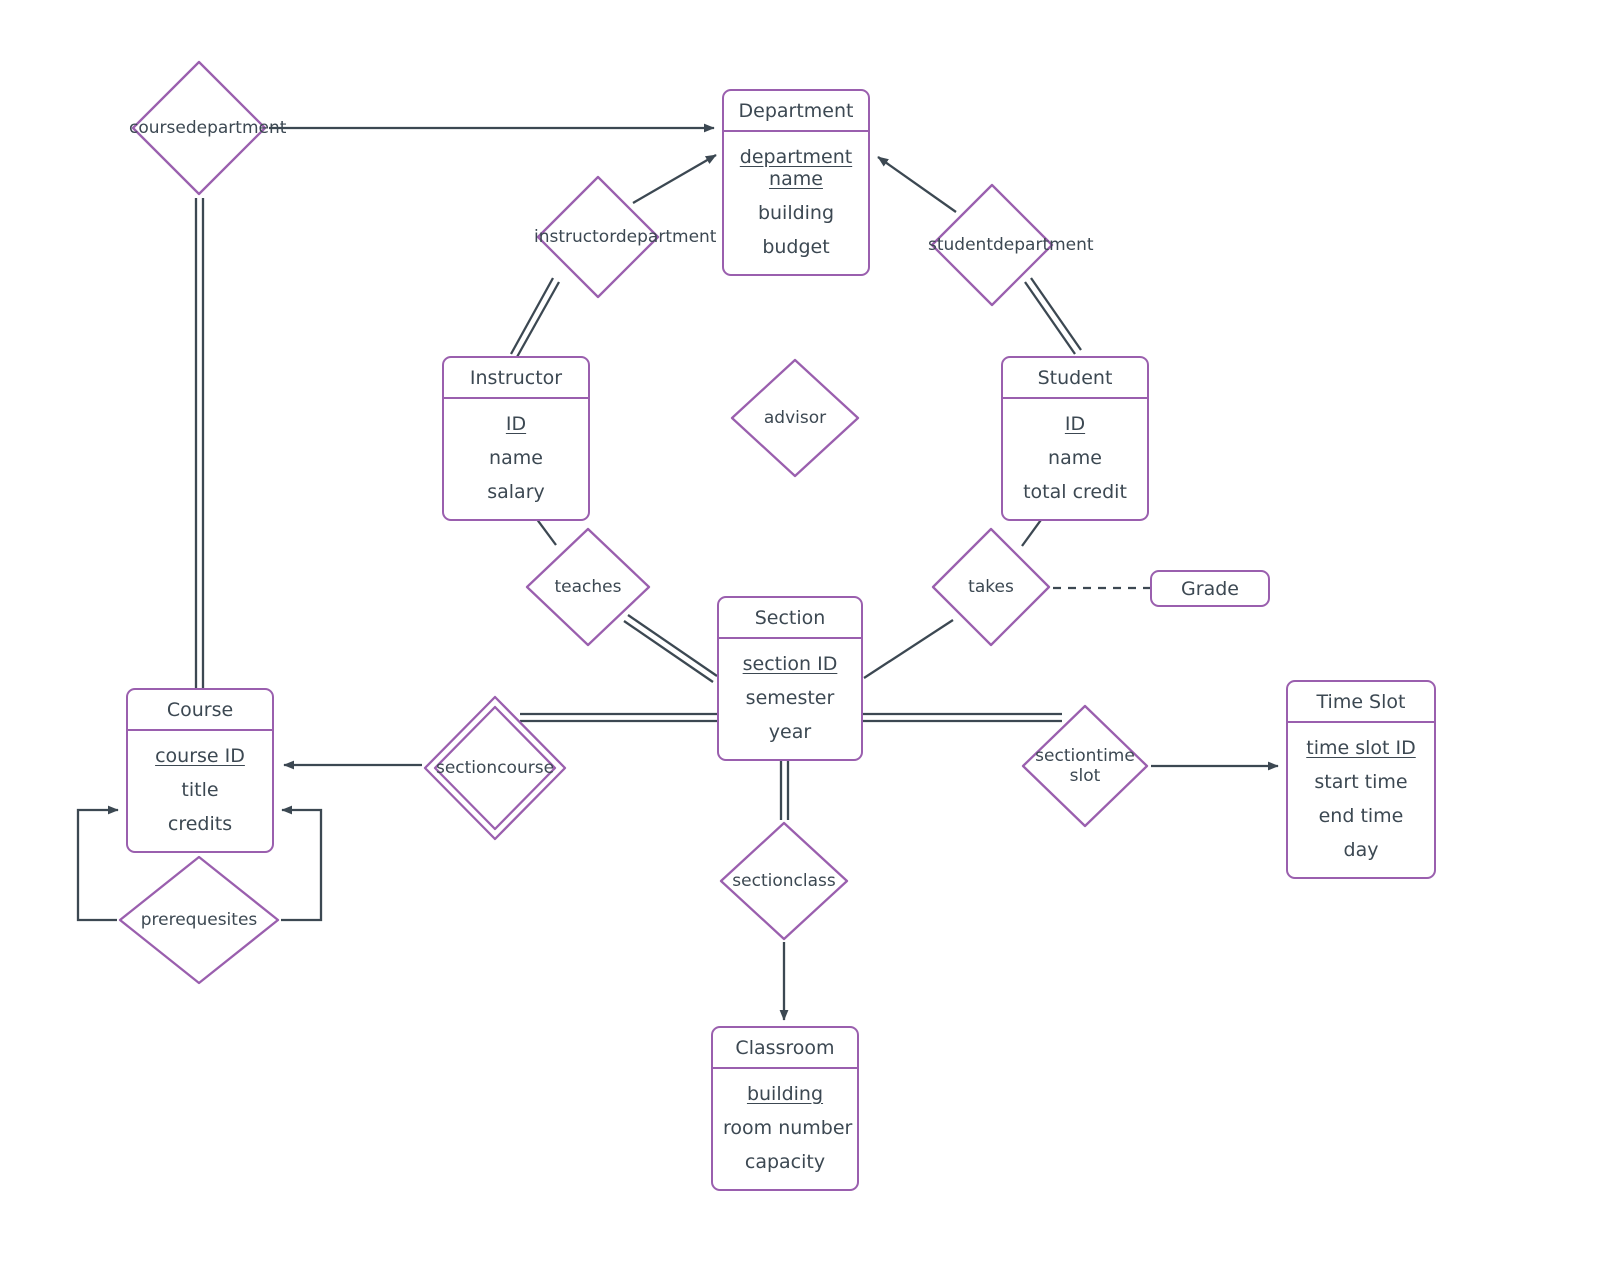 Image resolution: width=1600 pixels, height=1280 pixels. Describe the element at coordinates (302, 863) in the screenshot. I see `edge-prerequesites-course-right` at that location.